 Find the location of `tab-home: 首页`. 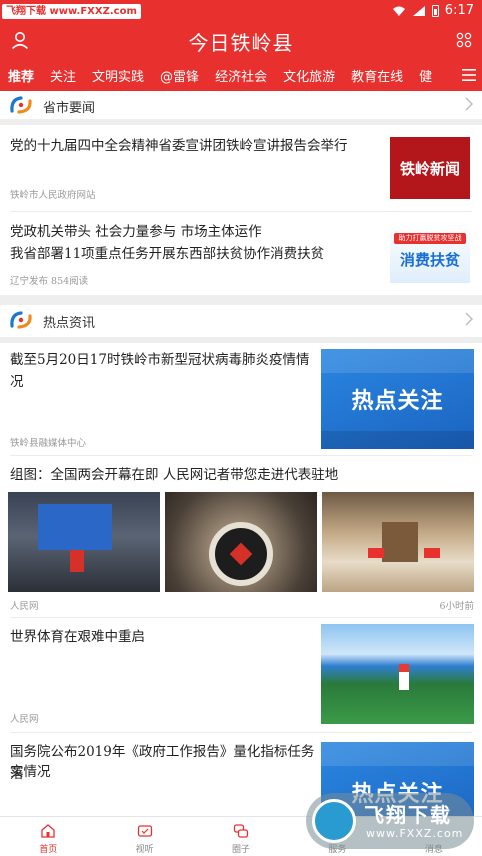

tab-home: 首页 is located at coordinates (48, 836).